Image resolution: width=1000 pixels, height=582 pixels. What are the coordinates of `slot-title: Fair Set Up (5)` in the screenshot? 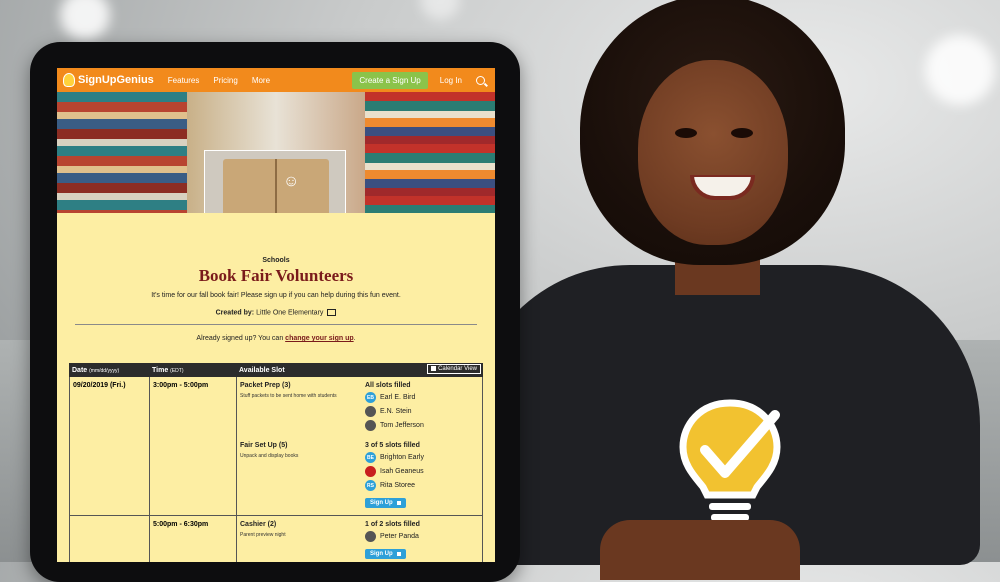 It's located at (264, 445).